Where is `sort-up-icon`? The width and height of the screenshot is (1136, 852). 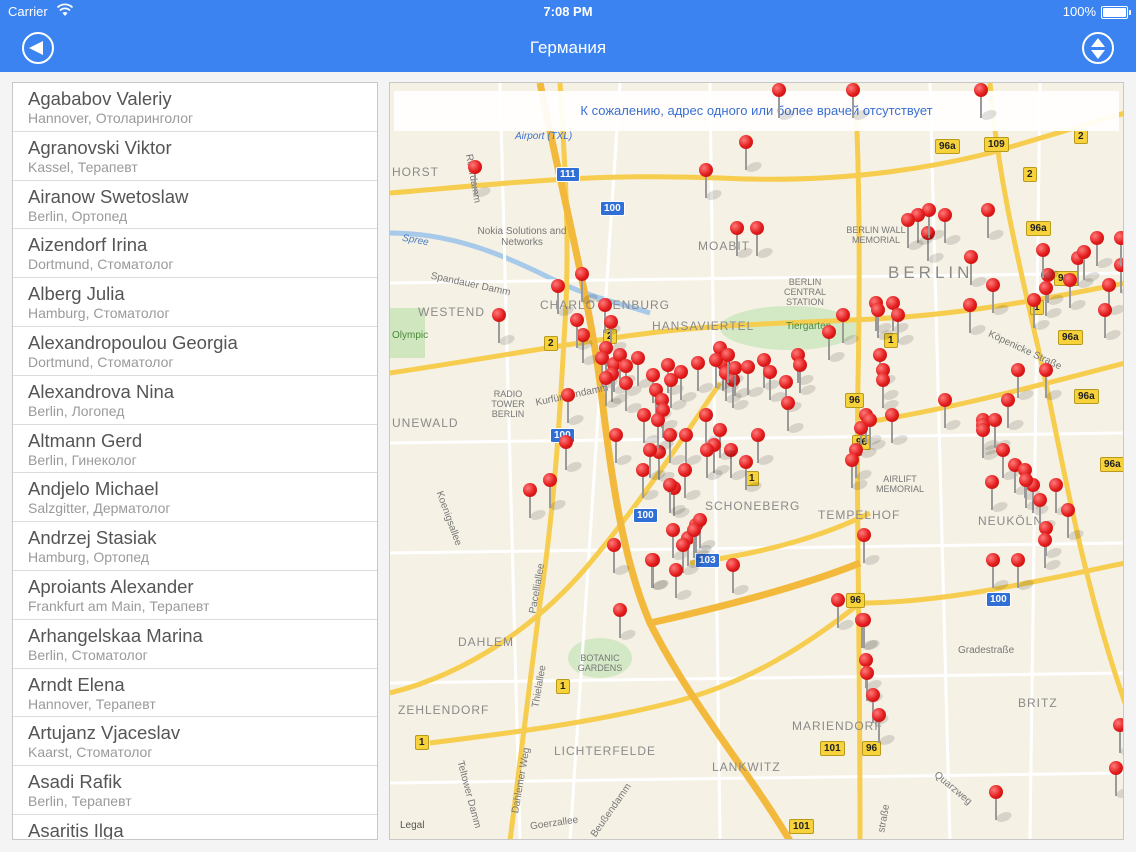 sort-up-icon is located at coordinates (1098, 42).